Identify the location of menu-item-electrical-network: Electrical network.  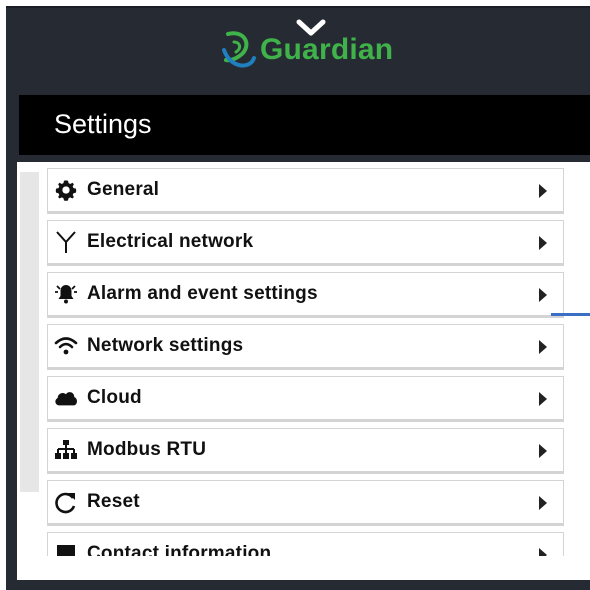
(305, 243).